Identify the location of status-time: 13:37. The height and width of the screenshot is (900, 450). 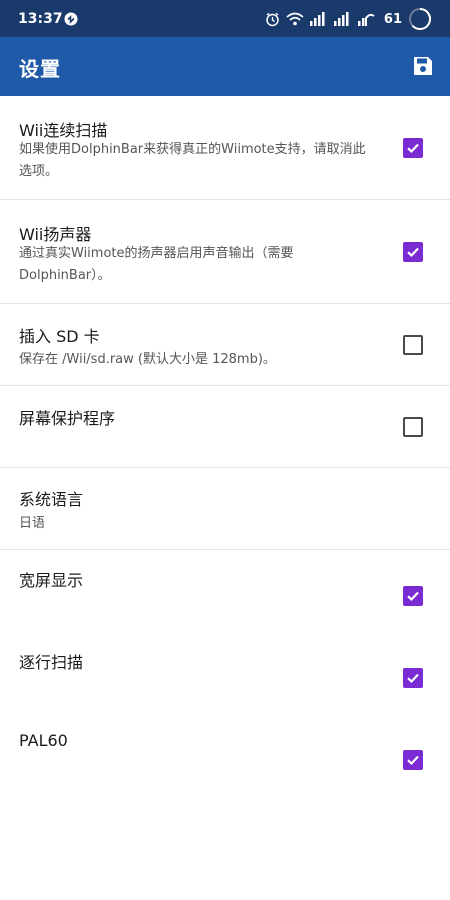
(40, 19).